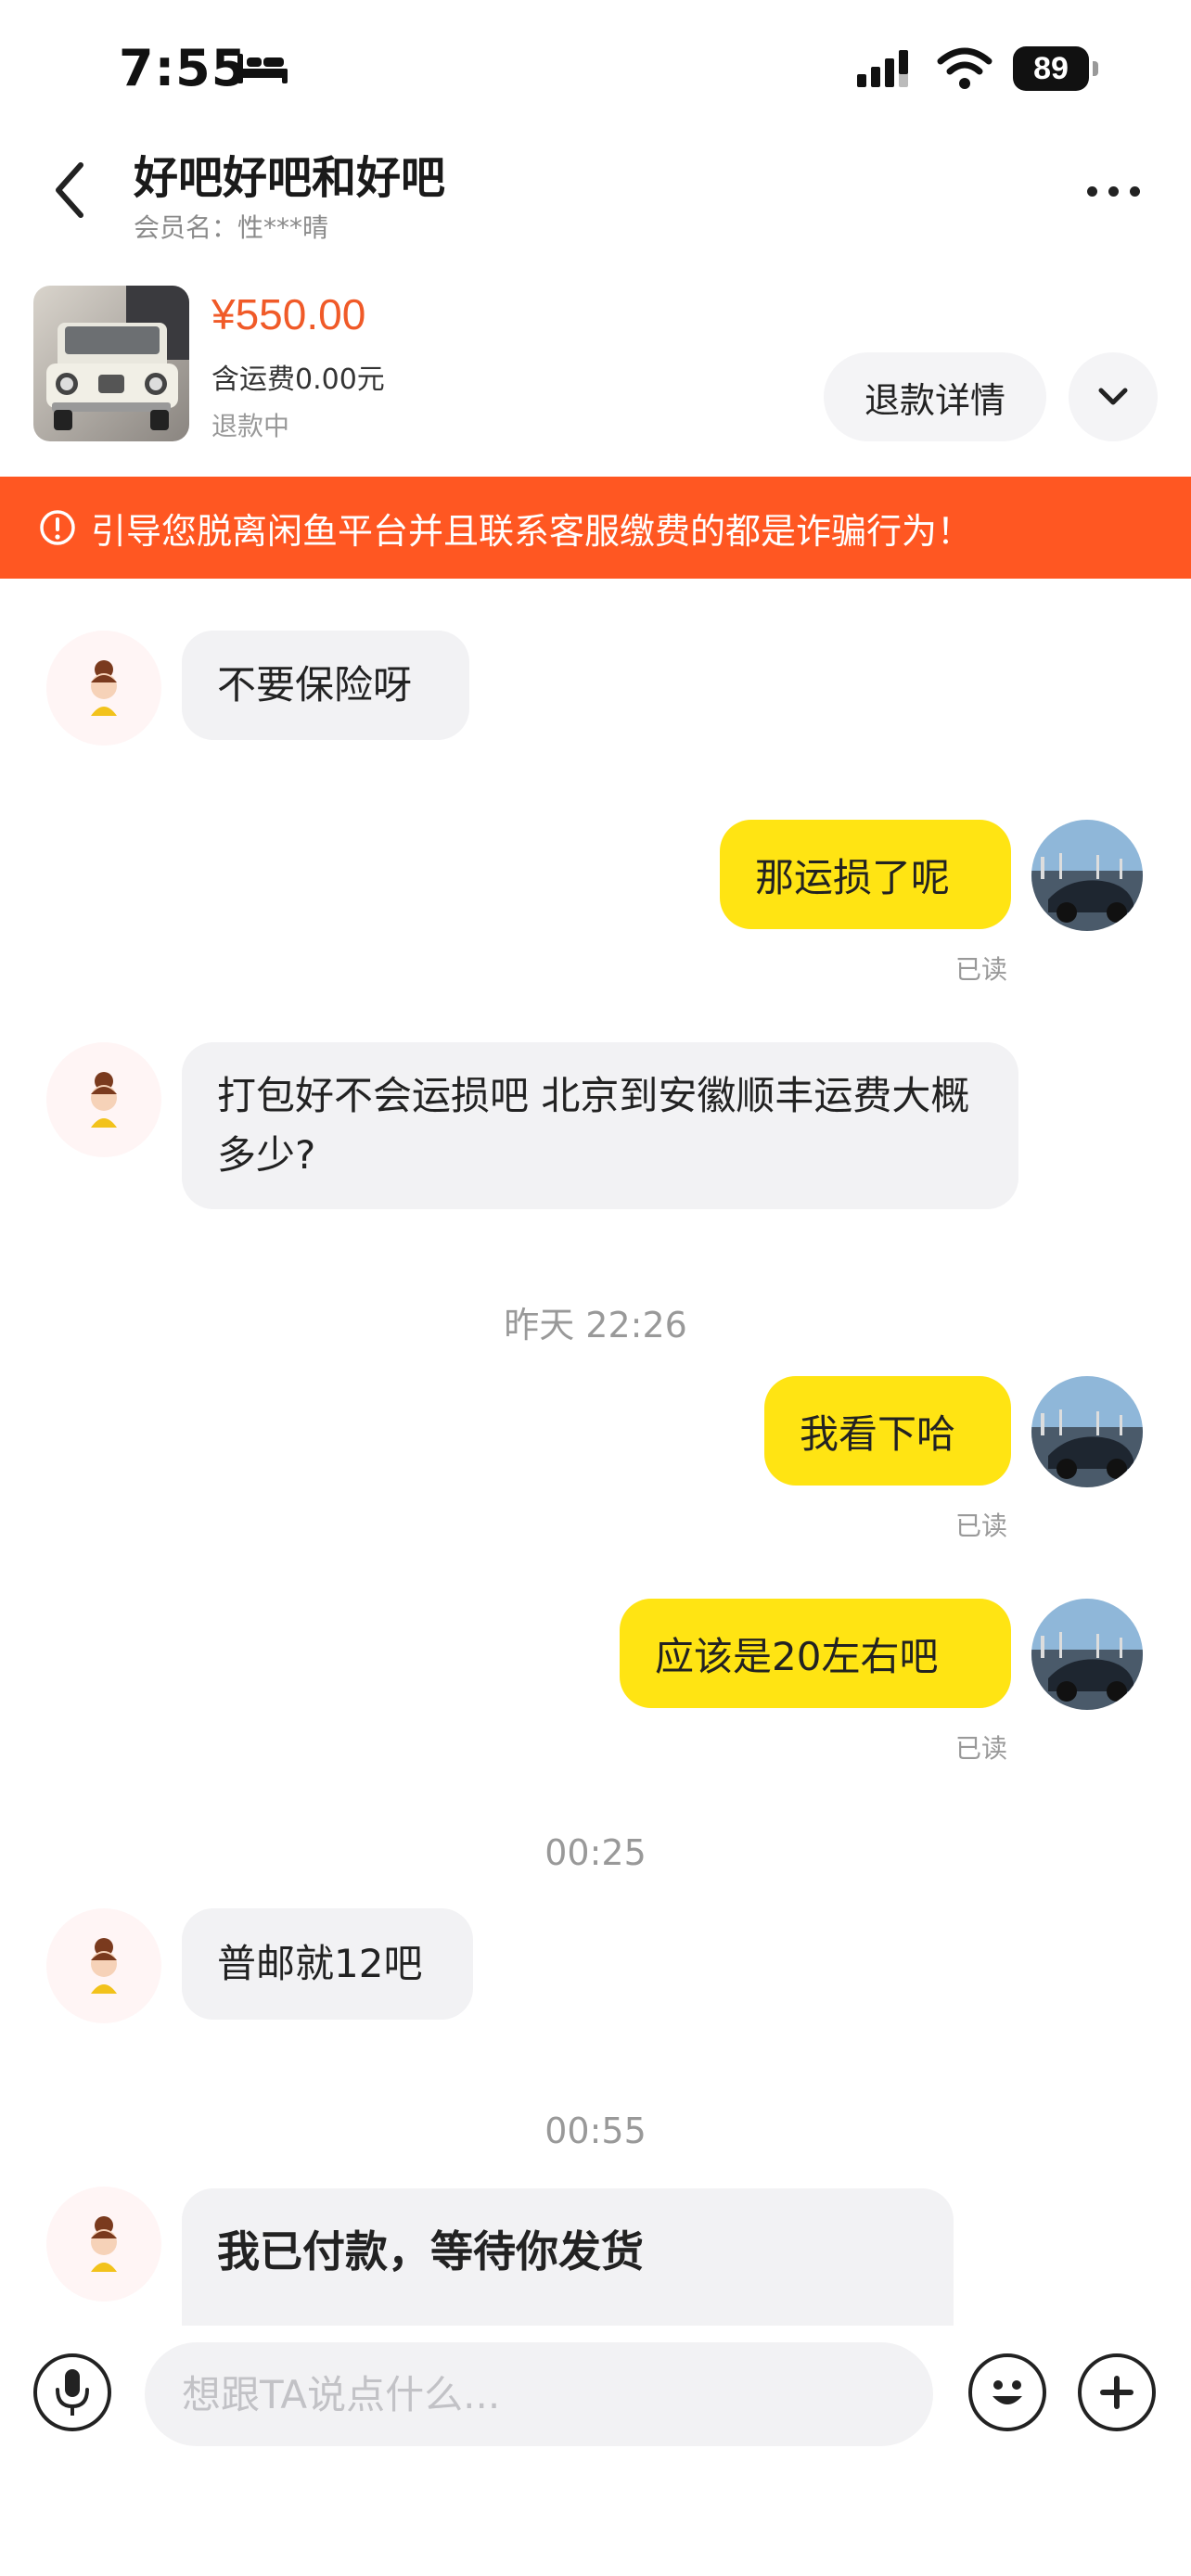 This screenshot has height=2576, width=1191. I want to click on message-bubble-in: 打包好不会运损吧 北京到安徽顺丰运费大概多少?, so click(600, 1125).